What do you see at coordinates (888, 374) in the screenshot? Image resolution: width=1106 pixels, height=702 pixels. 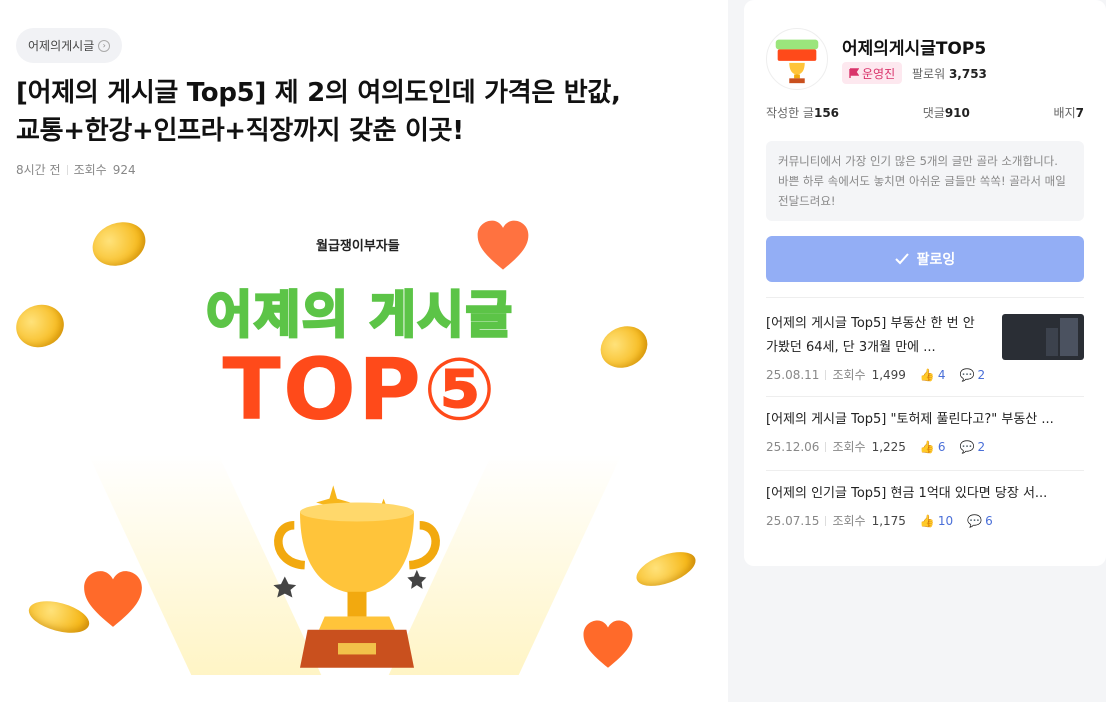 I see `list-item-views: 1,499` at bounding box center [888, 374].